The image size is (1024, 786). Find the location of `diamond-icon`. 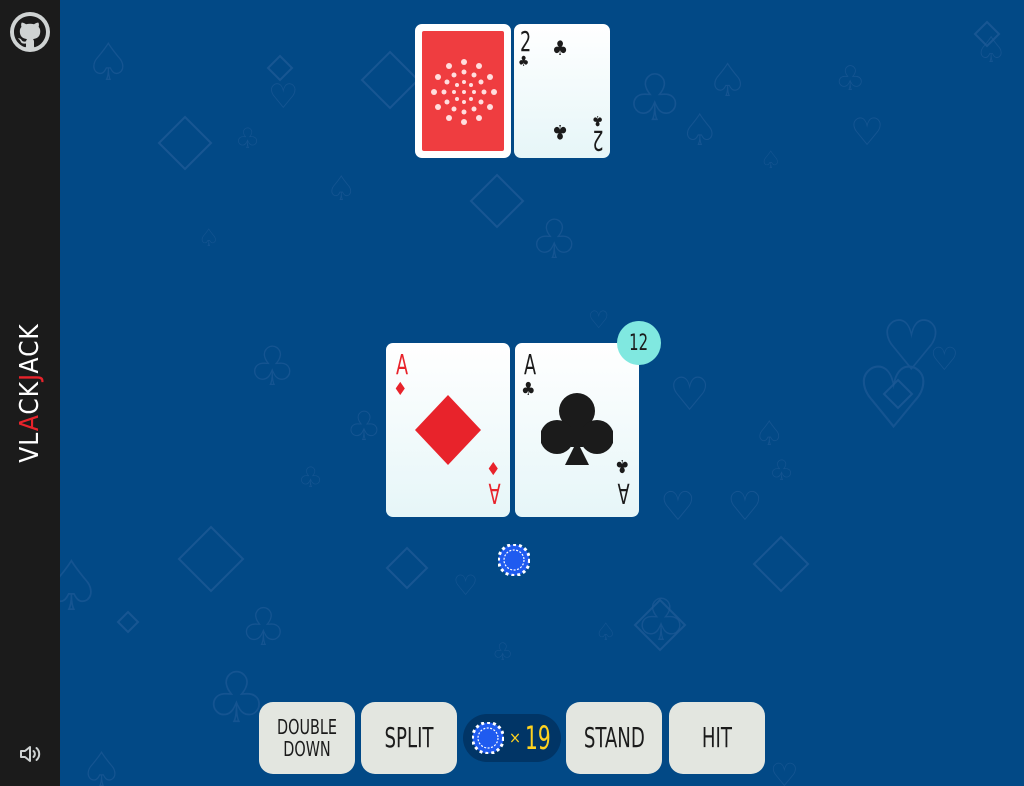

diamond-icon is located at coordinates (448, 430).